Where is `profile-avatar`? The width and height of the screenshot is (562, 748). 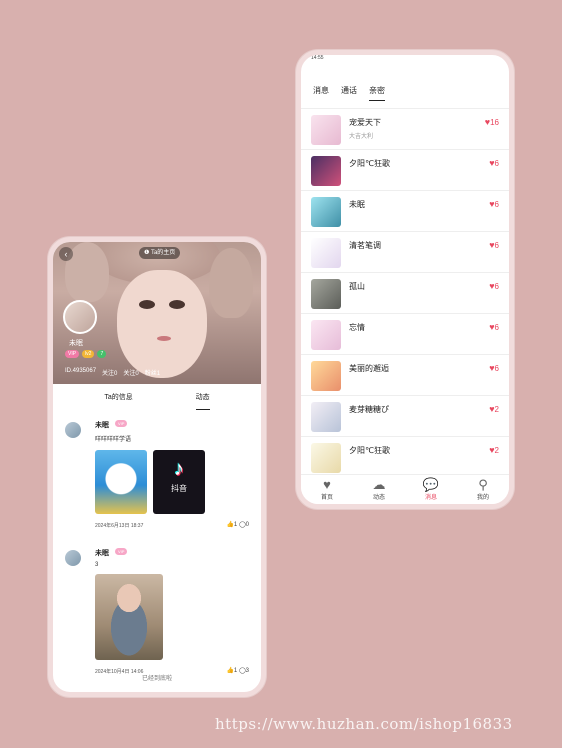 profile-avatar is located at coordinates (80, 317).